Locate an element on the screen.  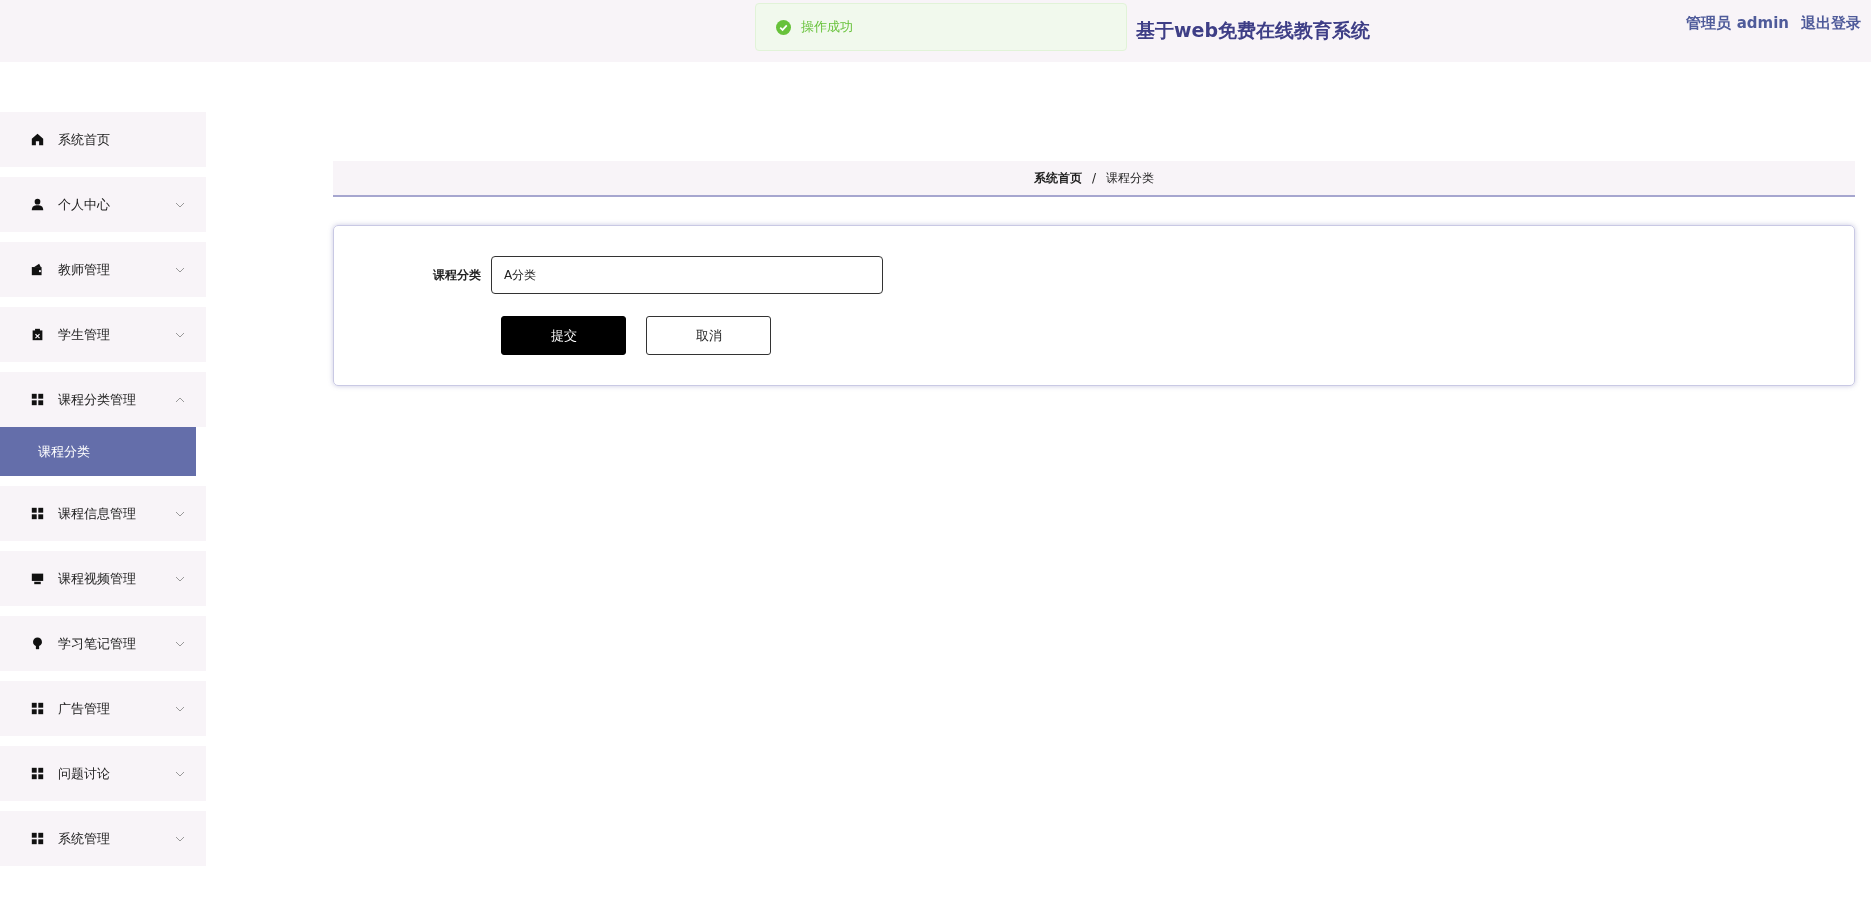
check-circle-icon is located at coordinates (783, 27).